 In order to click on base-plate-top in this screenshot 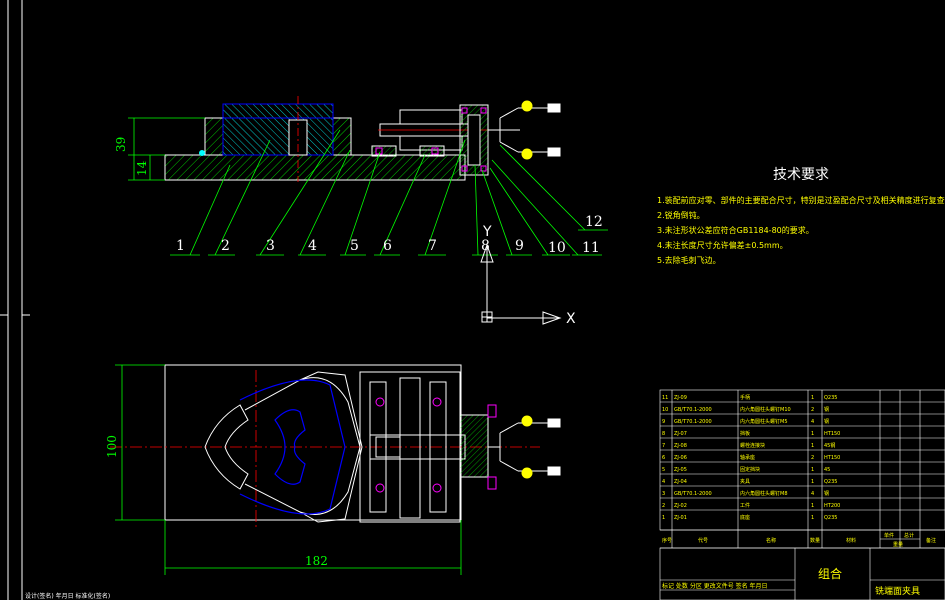, I will do `click(313, 442)`.